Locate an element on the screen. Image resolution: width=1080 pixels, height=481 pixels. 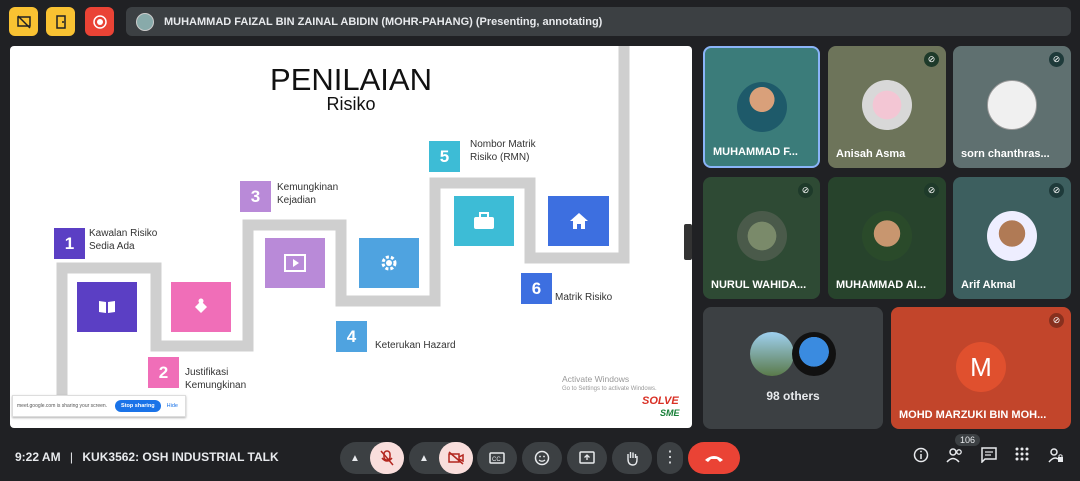
more-vert-icon: ⋮ is located at coordinates (670, 457).